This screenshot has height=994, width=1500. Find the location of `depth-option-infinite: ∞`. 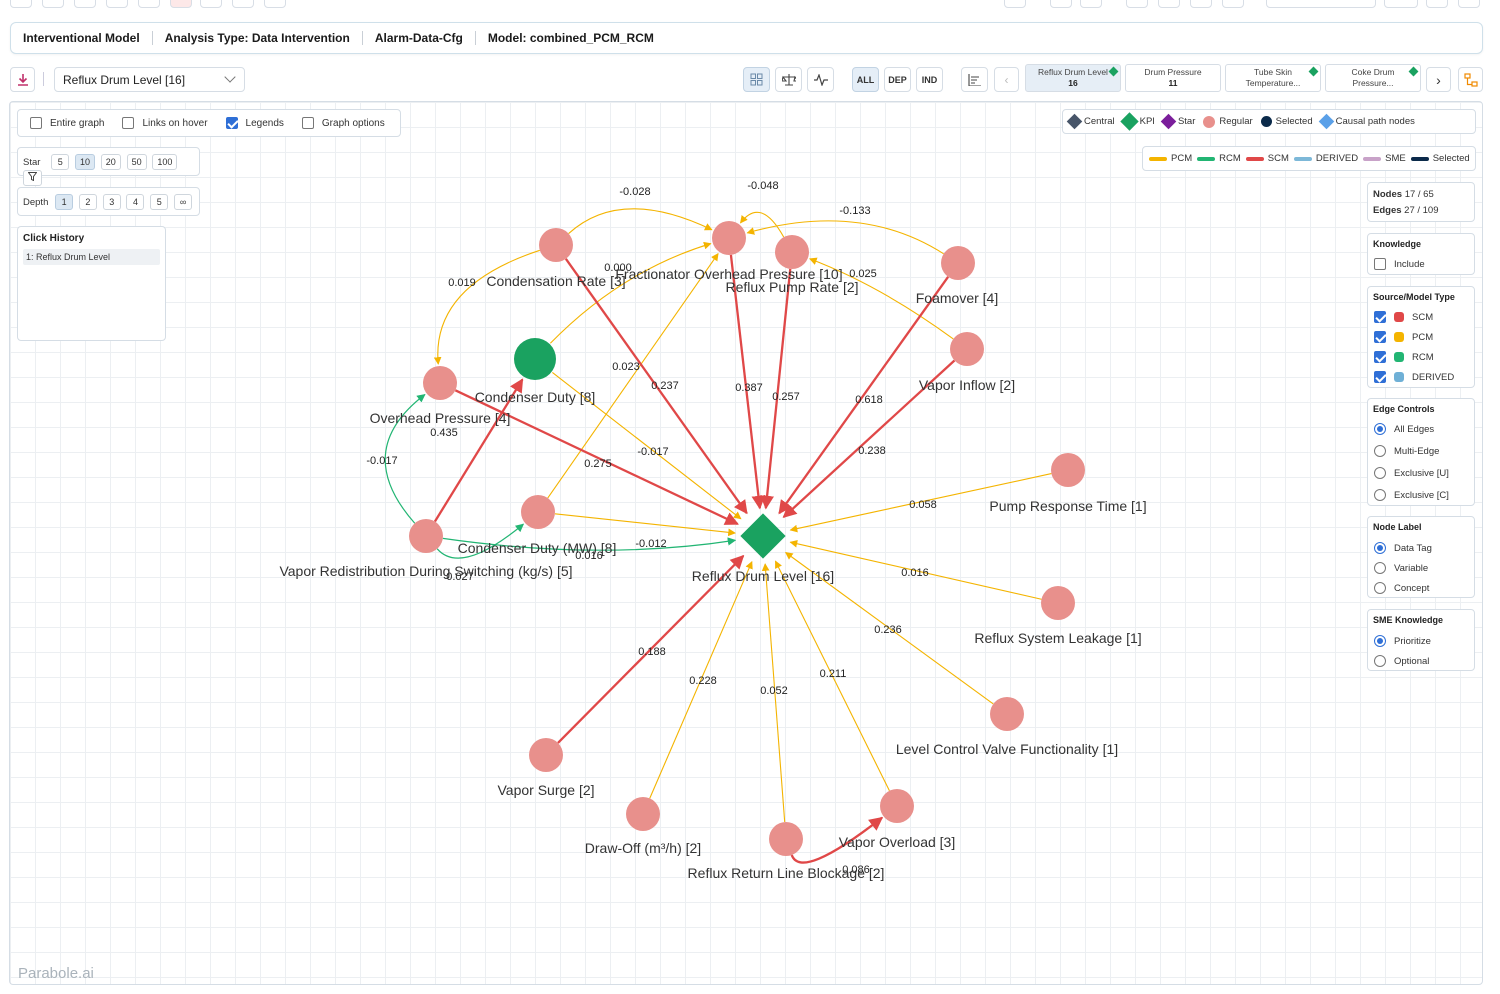

depth-option-infinite: ∞ is located at coordinates (183, 202).